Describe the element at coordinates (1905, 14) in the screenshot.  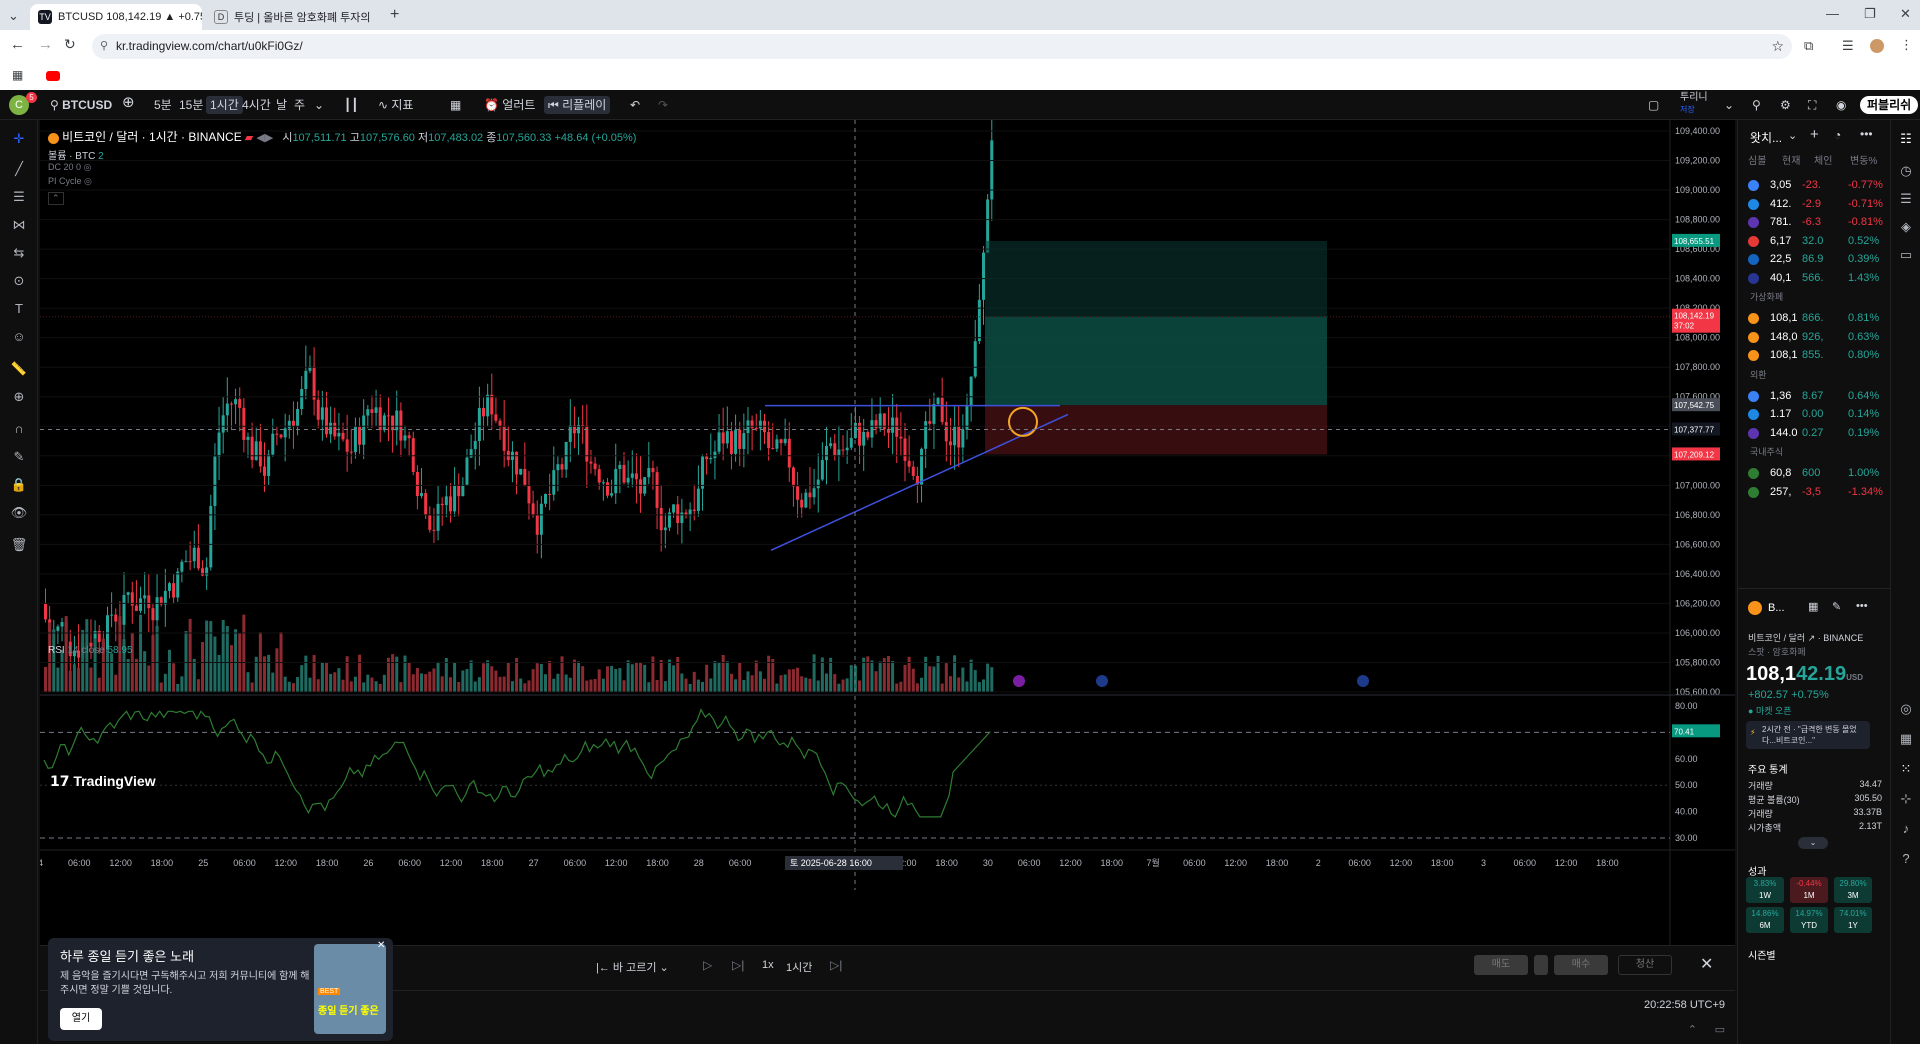
I see `window-close-icon: ✕` at that location.